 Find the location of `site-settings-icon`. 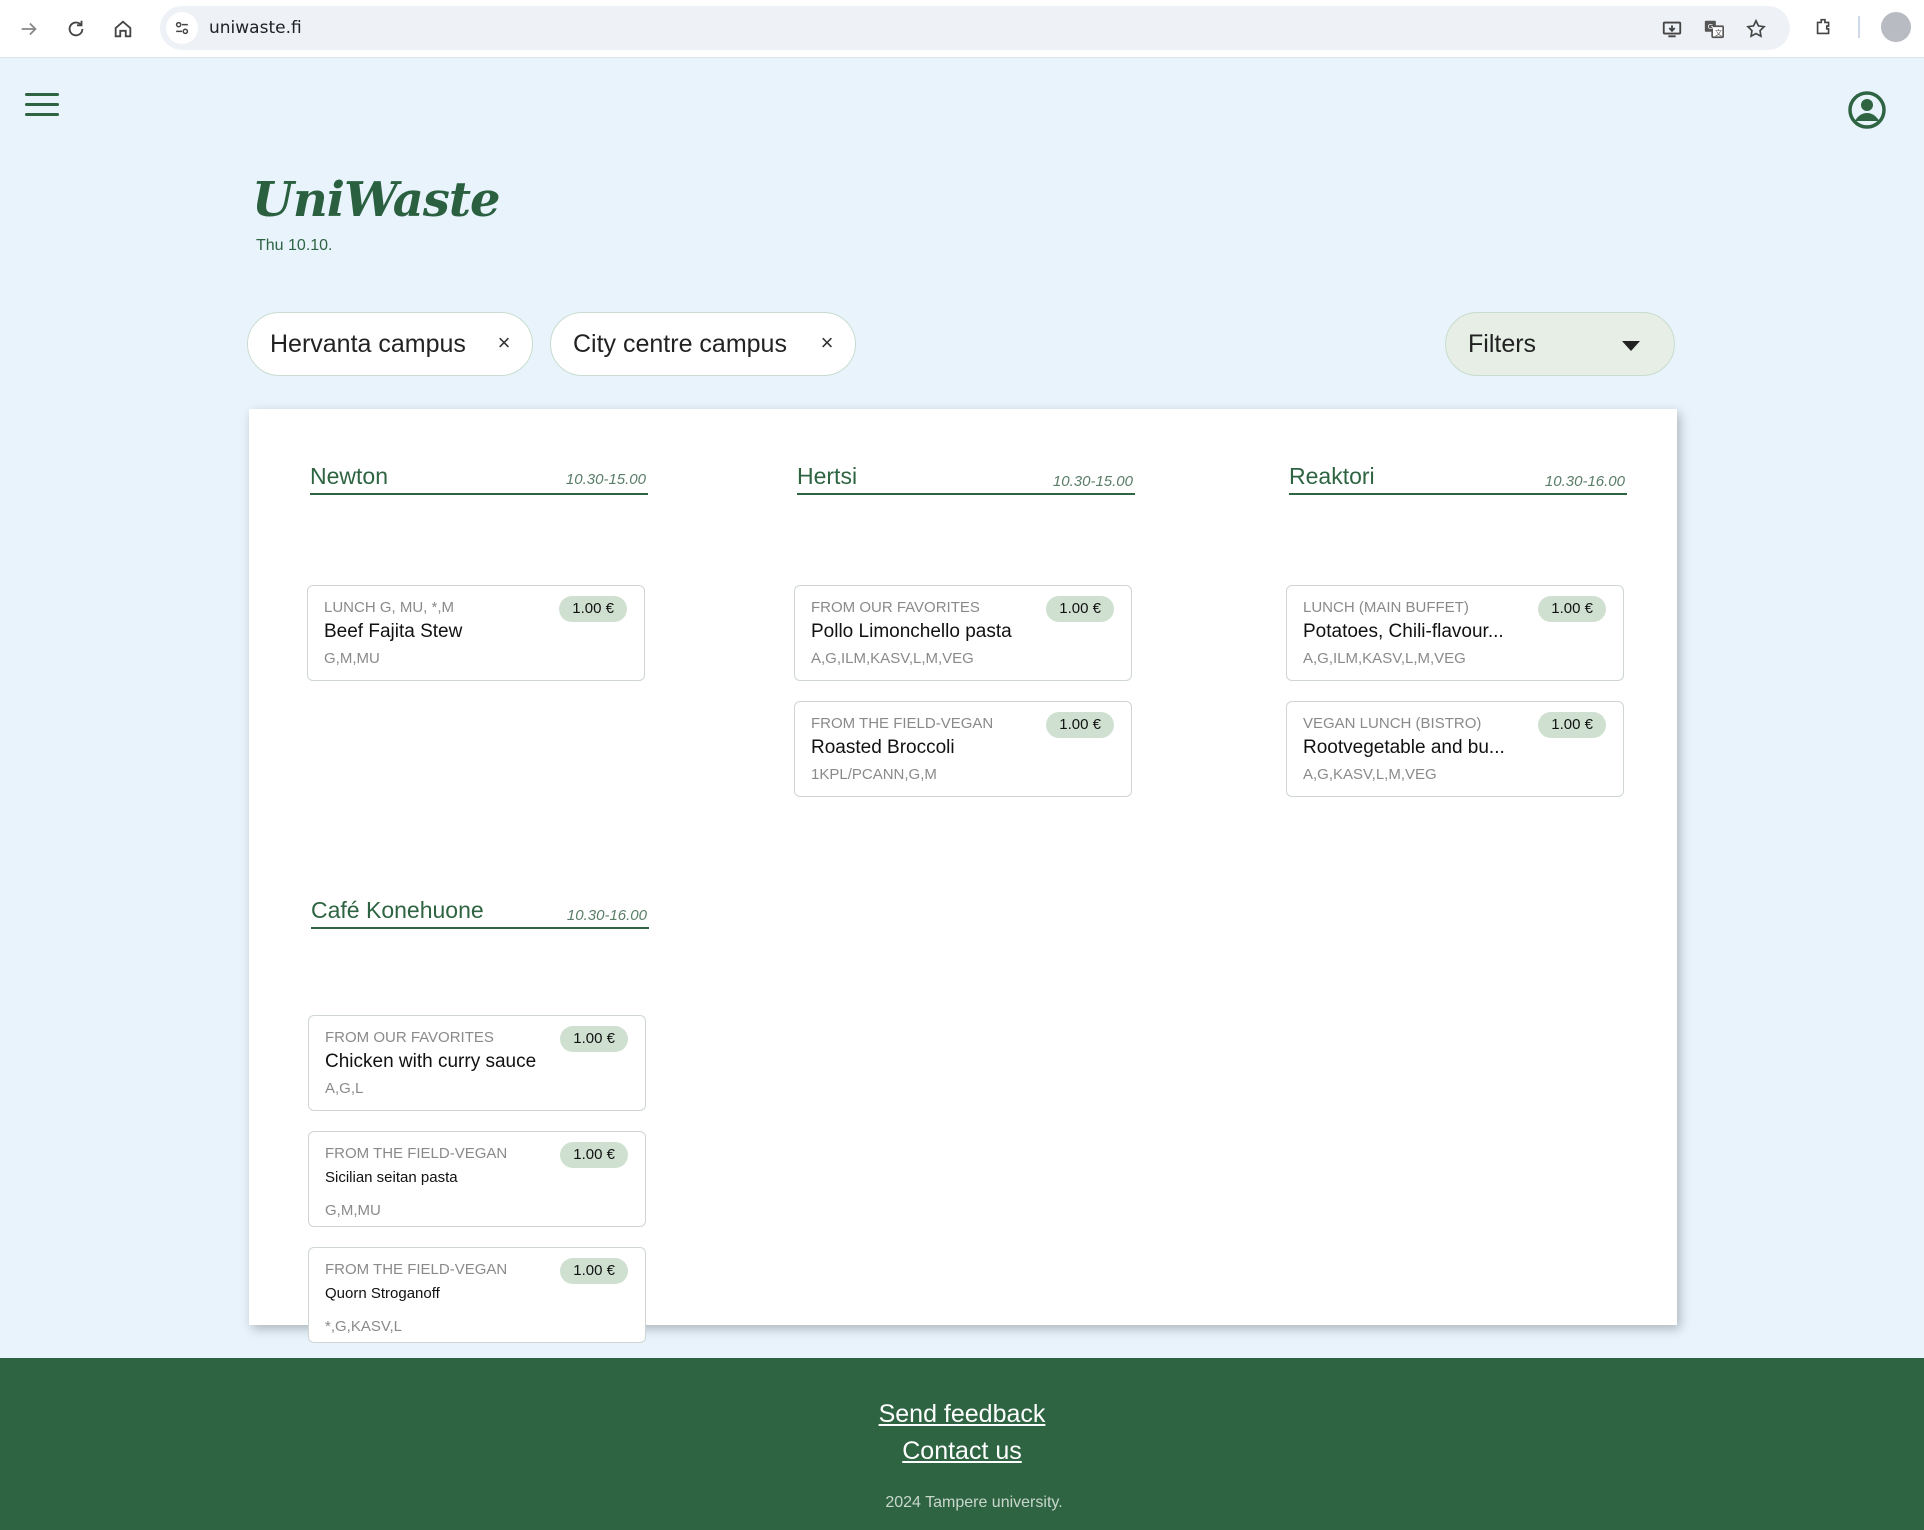

site-settings-icon is located at coordinates (182, 28).